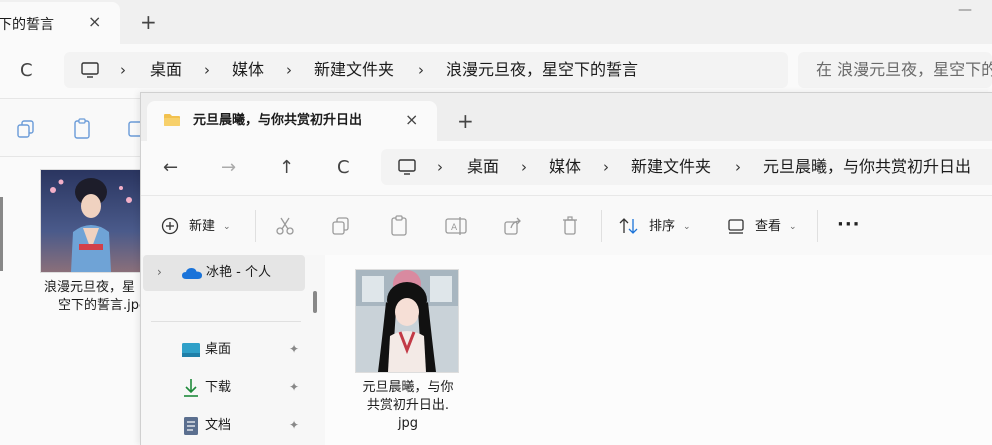 The width and height of the screenshot is (992, 445). I want to click on cut-icon, so click(285, 226).